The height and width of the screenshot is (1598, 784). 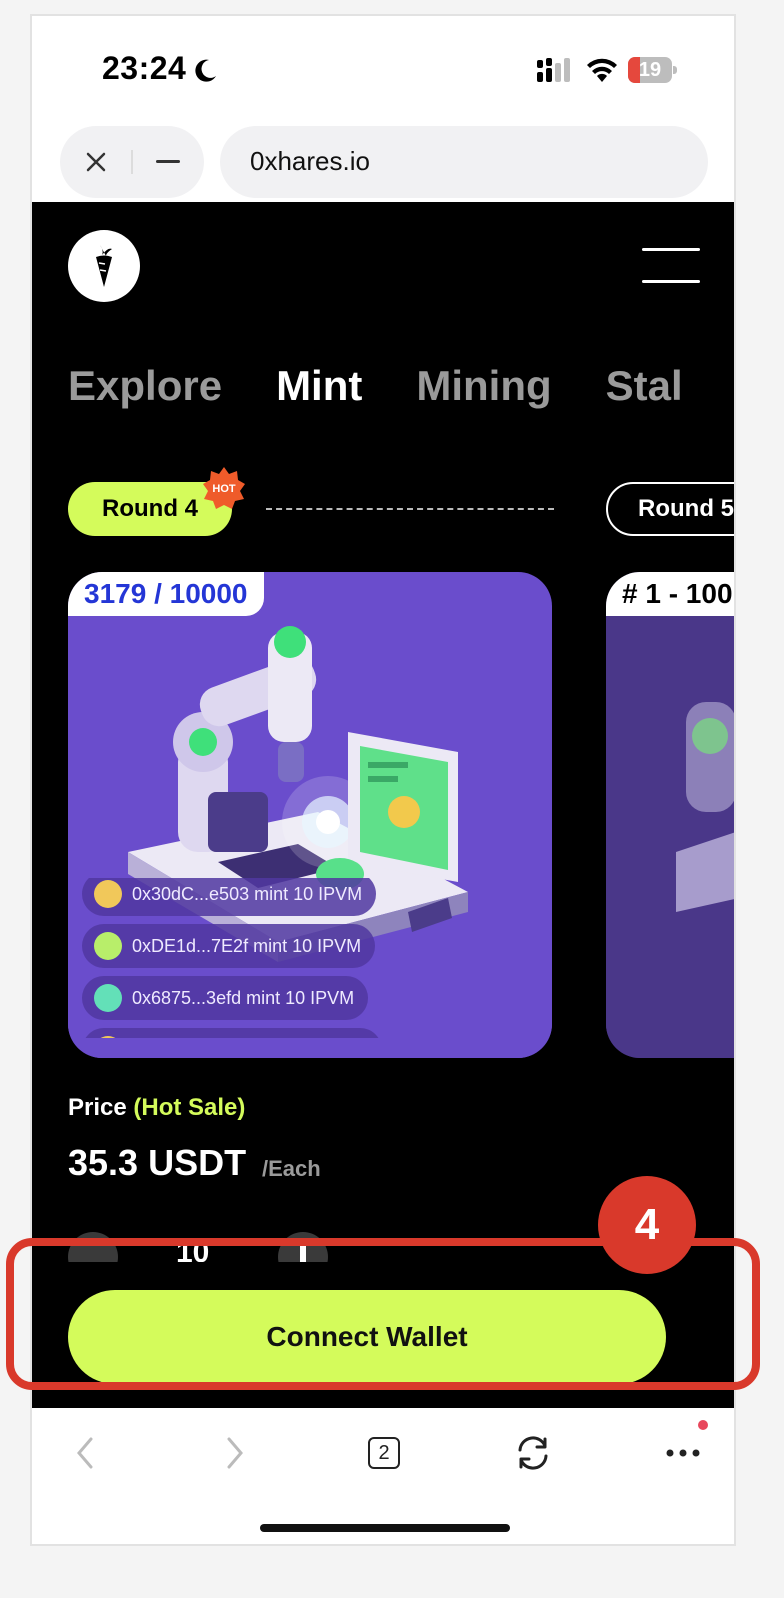 I want to click on svg-text: HOT, so click(x=224, y=489).